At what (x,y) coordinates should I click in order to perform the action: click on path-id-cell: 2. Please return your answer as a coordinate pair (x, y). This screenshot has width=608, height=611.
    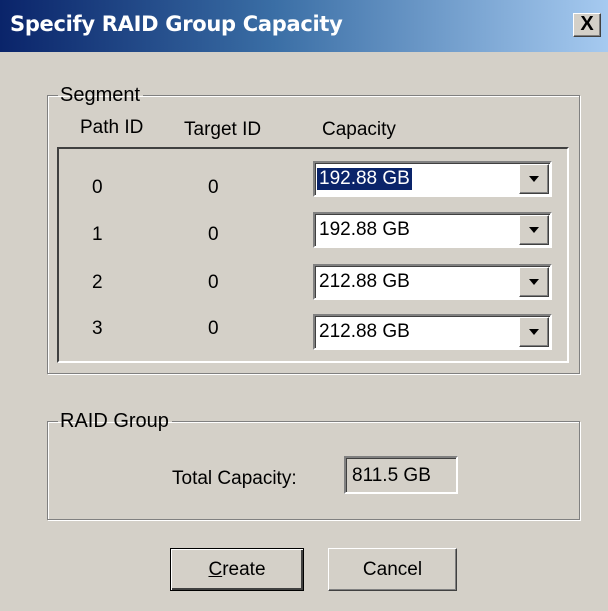
    Looking at the image, I should click on (97, 282).